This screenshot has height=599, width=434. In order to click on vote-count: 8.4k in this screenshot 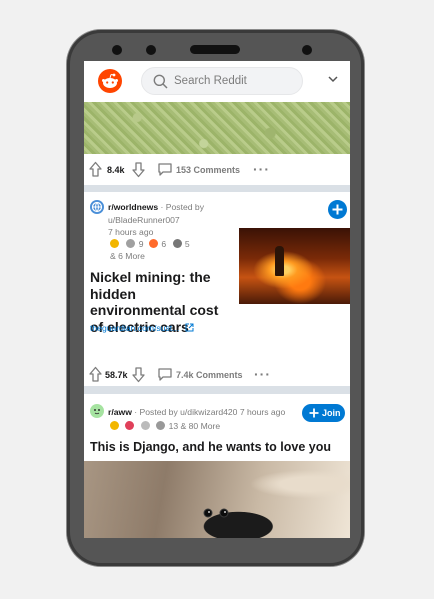, I will do `click(116, 170)`.